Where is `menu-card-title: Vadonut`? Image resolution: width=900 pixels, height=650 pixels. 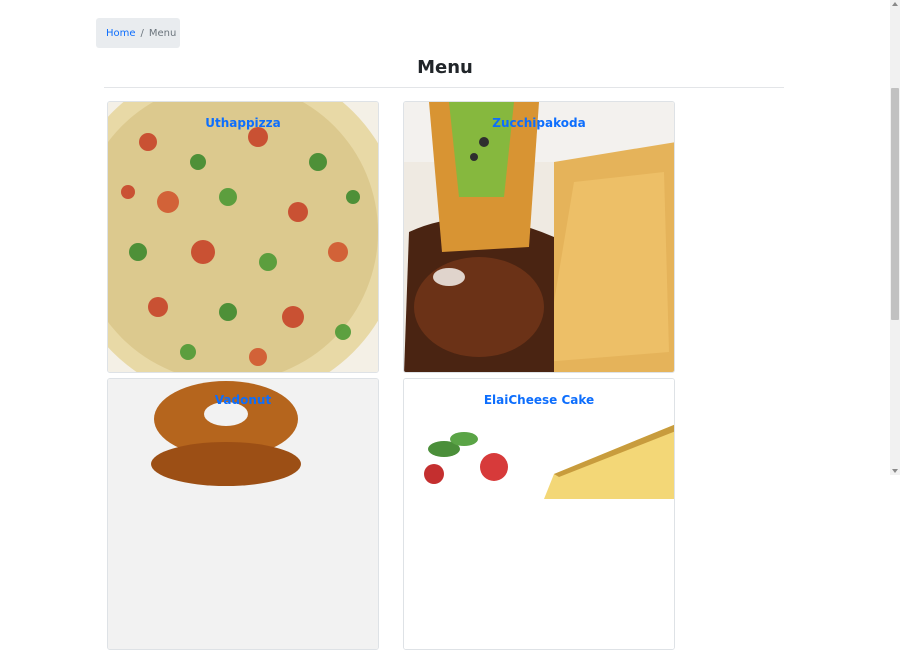
menu-card-title: Vadonut is located at coordinates (243, 400).